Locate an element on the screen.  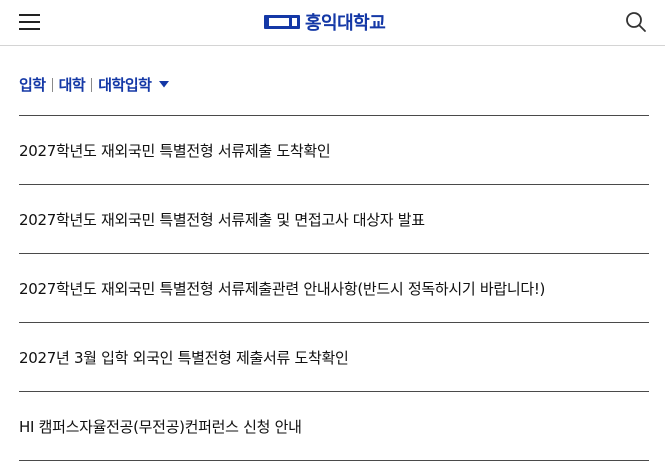
breadcrumb-item-university-admission: 대학입학 is located at coordinates (125, 84).